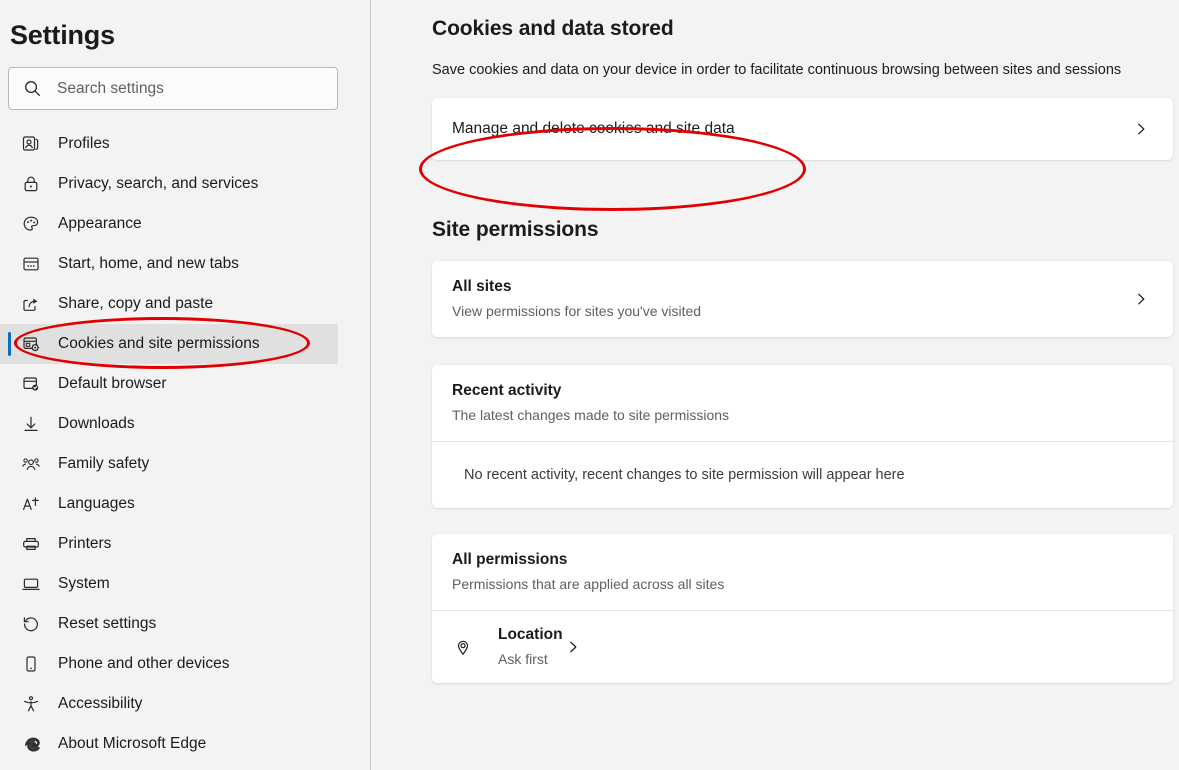 The width and height of the screenshot is (1179, 770). Describe the element at coordinates (104, 463) in the screenshot. I see `sidebar-item-label: Family safety` at that location.